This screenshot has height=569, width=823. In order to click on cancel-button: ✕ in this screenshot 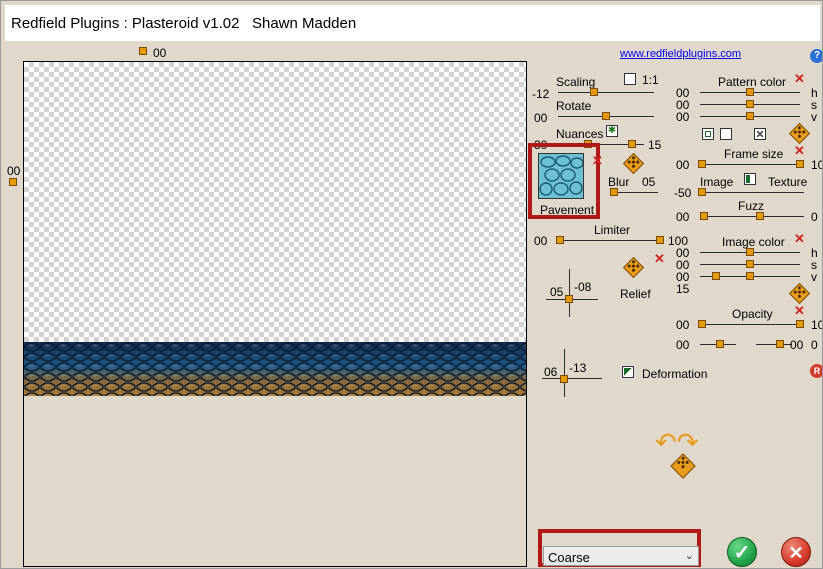, I will do `click(796, 552)`.